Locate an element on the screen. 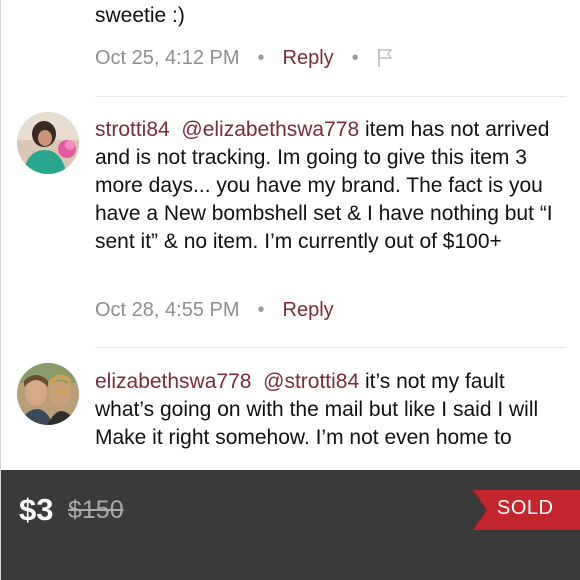  comment-meta: Oct 28, 4:55 PM • Reply is located at coordinates (214, 310).